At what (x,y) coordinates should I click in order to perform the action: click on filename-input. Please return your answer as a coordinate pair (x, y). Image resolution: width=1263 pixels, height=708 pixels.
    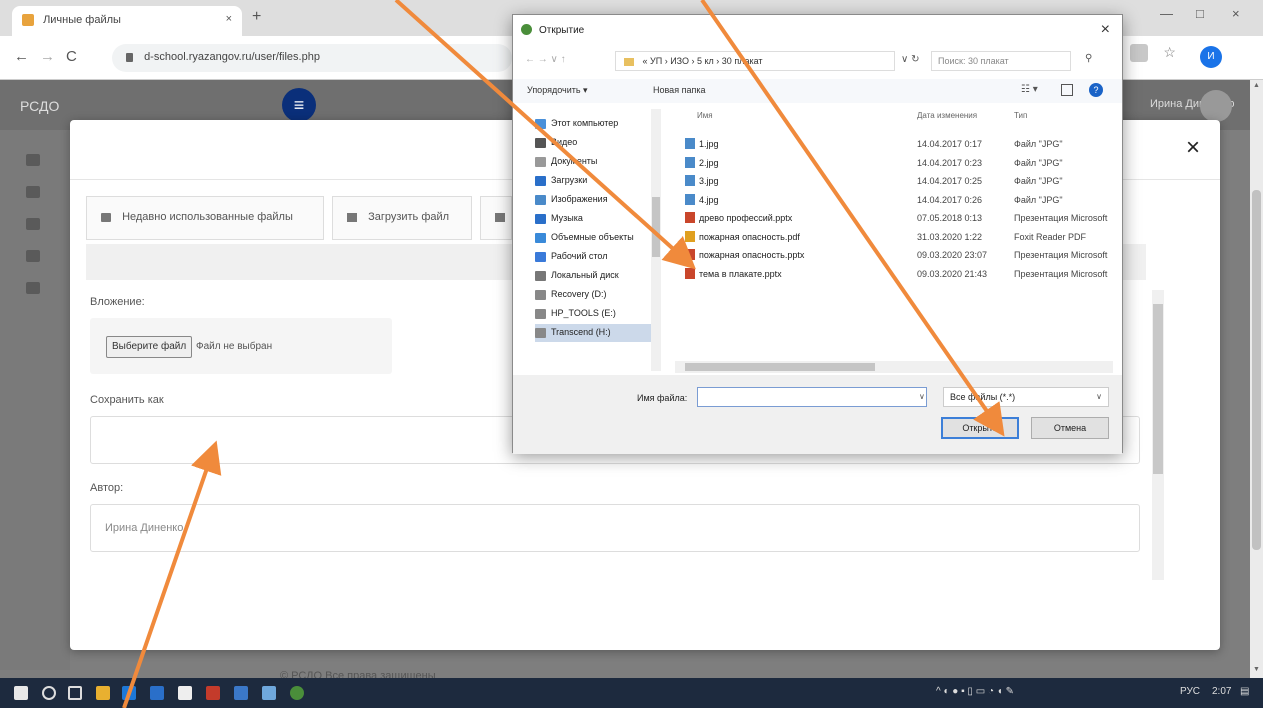
    Looking at the image, I should click on (812, 397).